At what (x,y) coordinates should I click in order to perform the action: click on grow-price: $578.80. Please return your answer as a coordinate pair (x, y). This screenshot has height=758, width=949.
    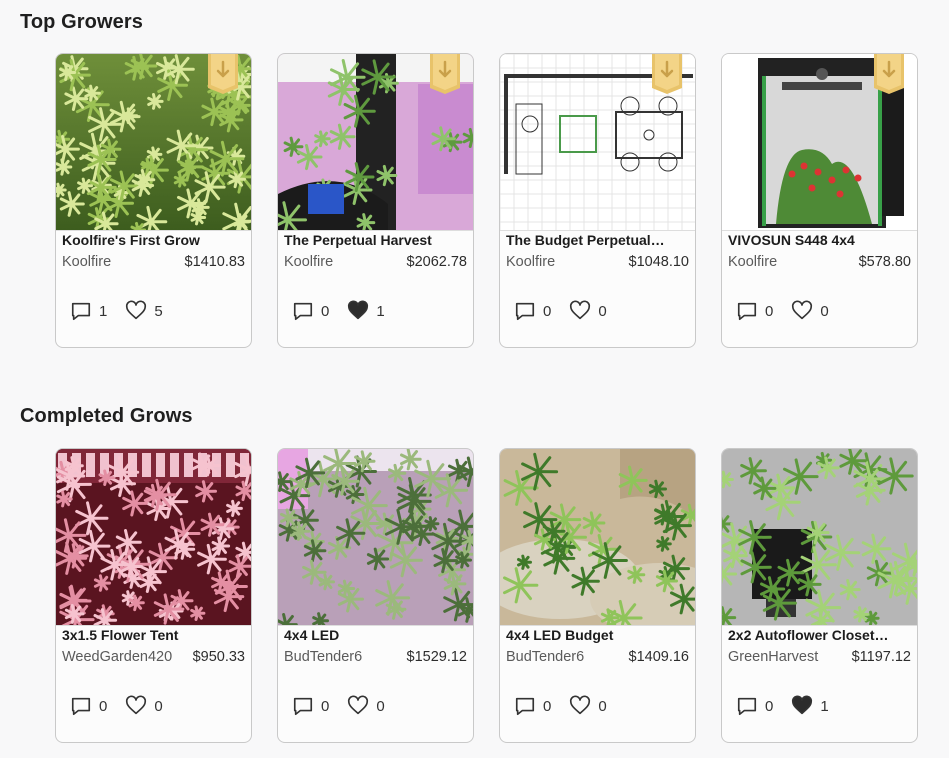
    Looking at the image, I should click on (884, 262).